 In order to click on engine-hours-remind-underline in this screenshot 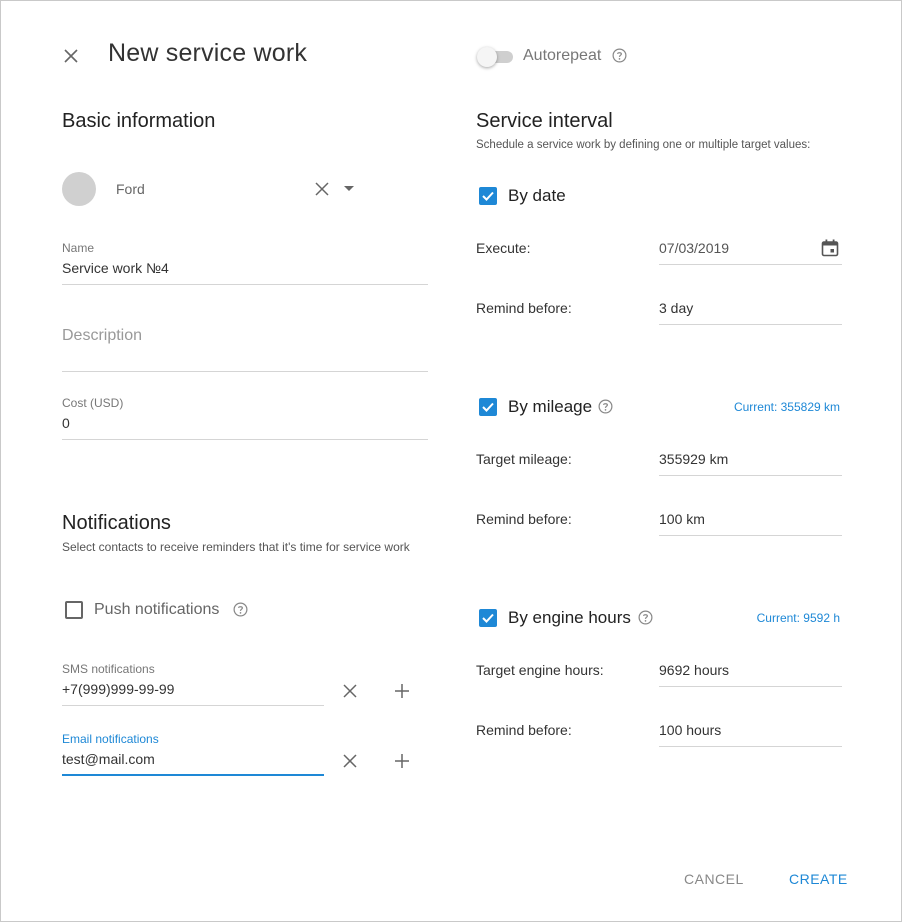, I will do `click(750, 746)`.